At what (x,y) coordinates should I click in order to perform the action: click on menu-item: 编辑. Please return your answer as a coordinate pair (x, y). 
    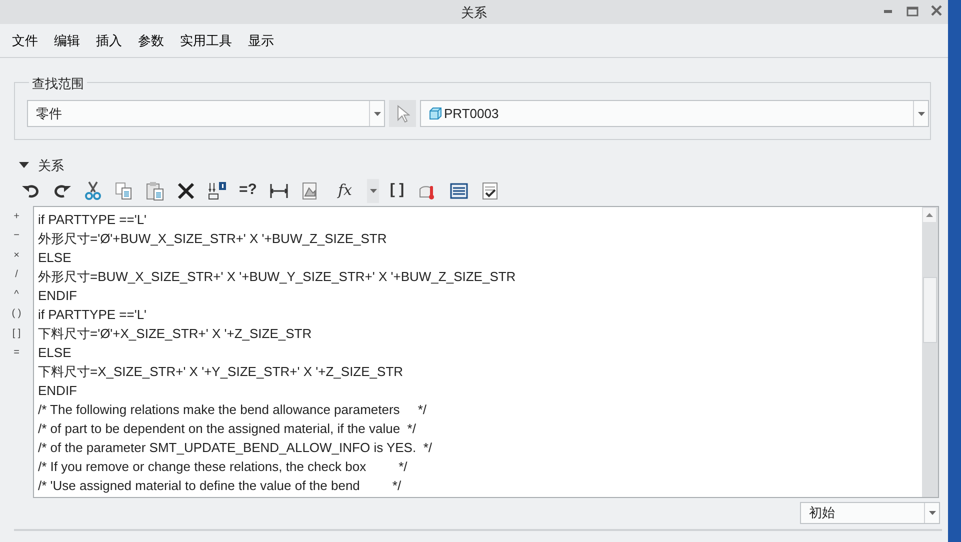
    Looking at the image, I should click on (67, 40).